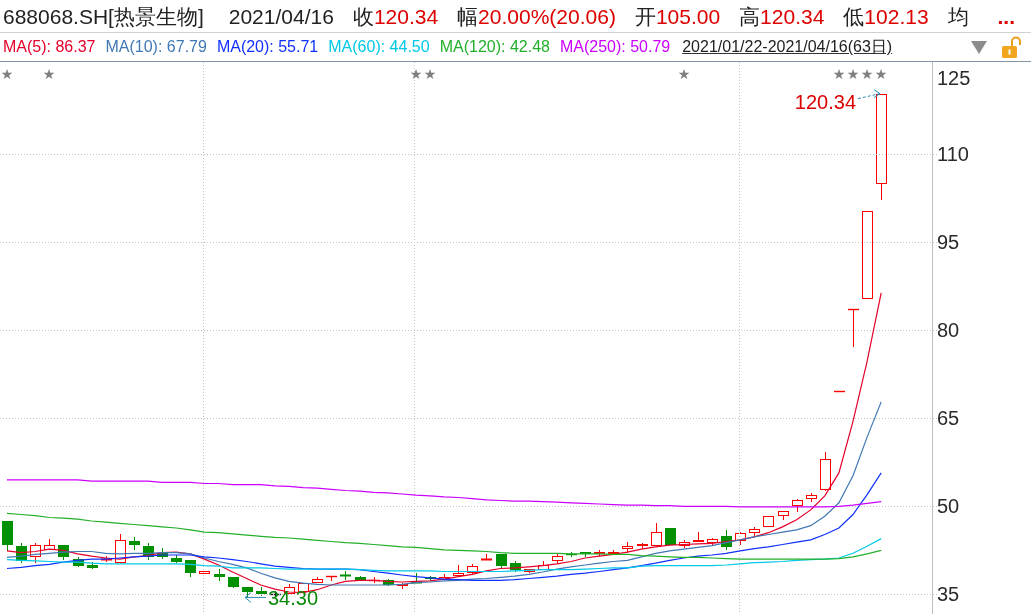 The width and height of the screenshot is (1031, 614). I want to click on field-label: 低, so click(854, 16).